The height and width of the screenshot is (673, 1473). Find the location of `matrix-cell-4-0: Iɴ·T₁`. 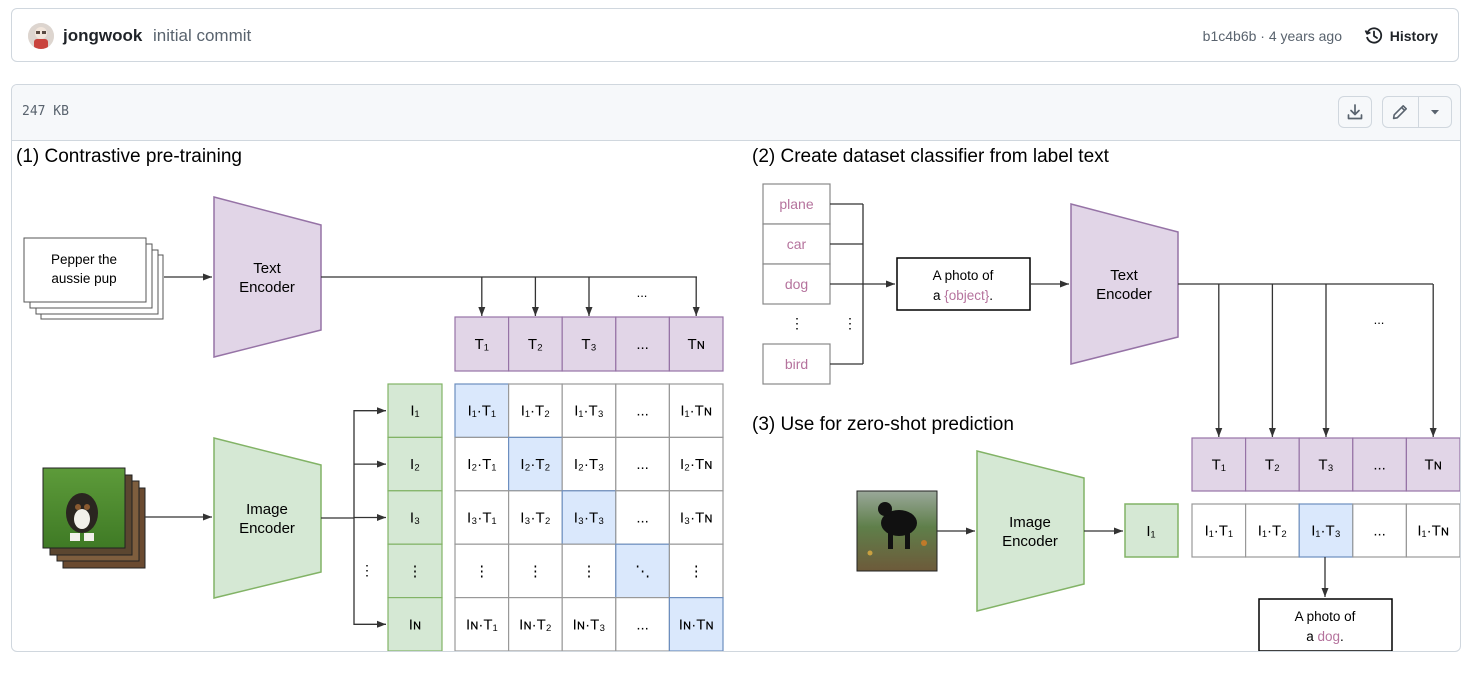

matrix-cell-4-0: Iɴ·T₁ is located at coordinates (482, 624).